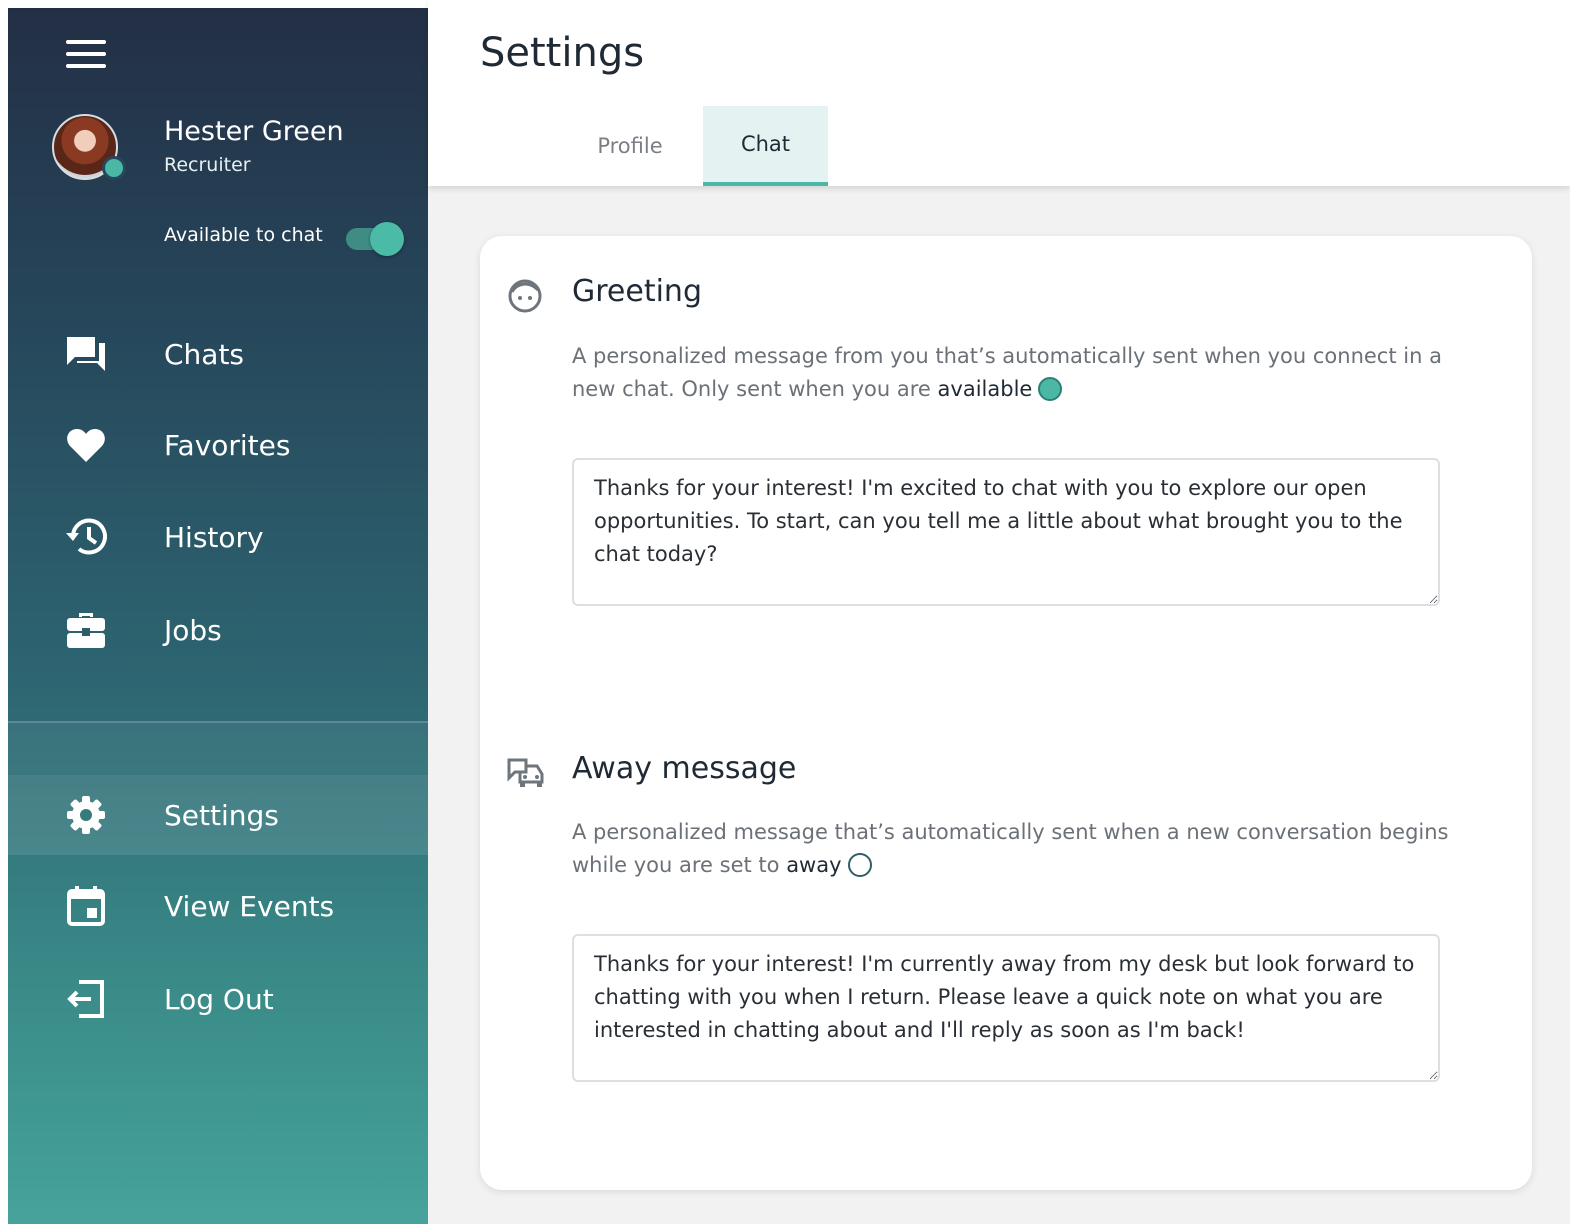  I want to click on nav-item-log-out: Log Out, so click(218, 999).